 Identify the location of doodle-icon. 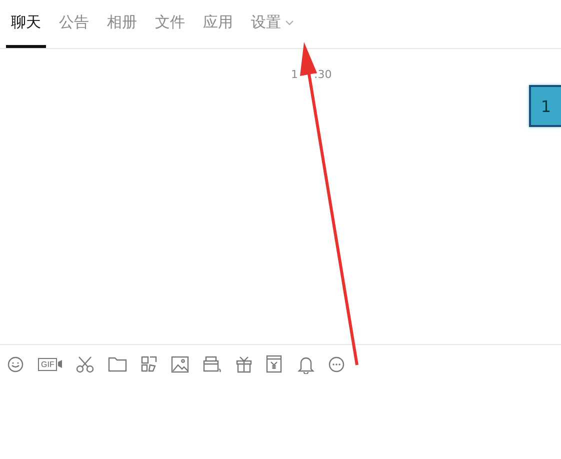
(149, 364).